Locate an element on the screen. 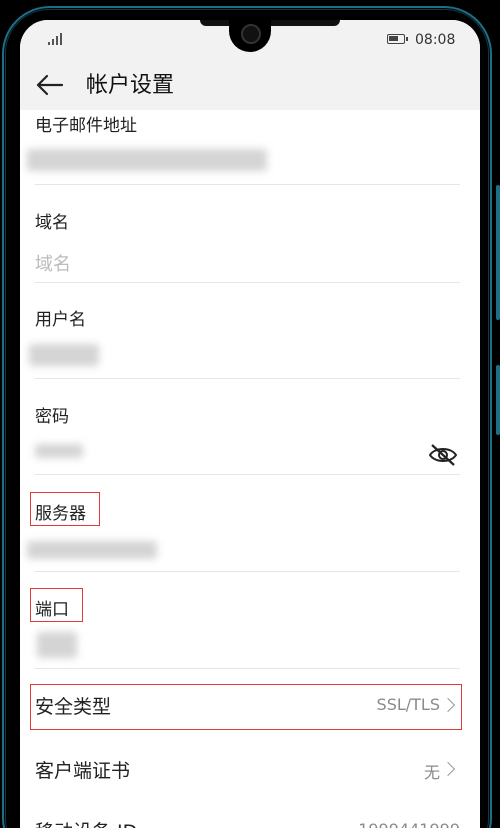 Image resolution: width=500 pixels, height=828 pixels. password-value-redacted is located at coordinates (59, 451).